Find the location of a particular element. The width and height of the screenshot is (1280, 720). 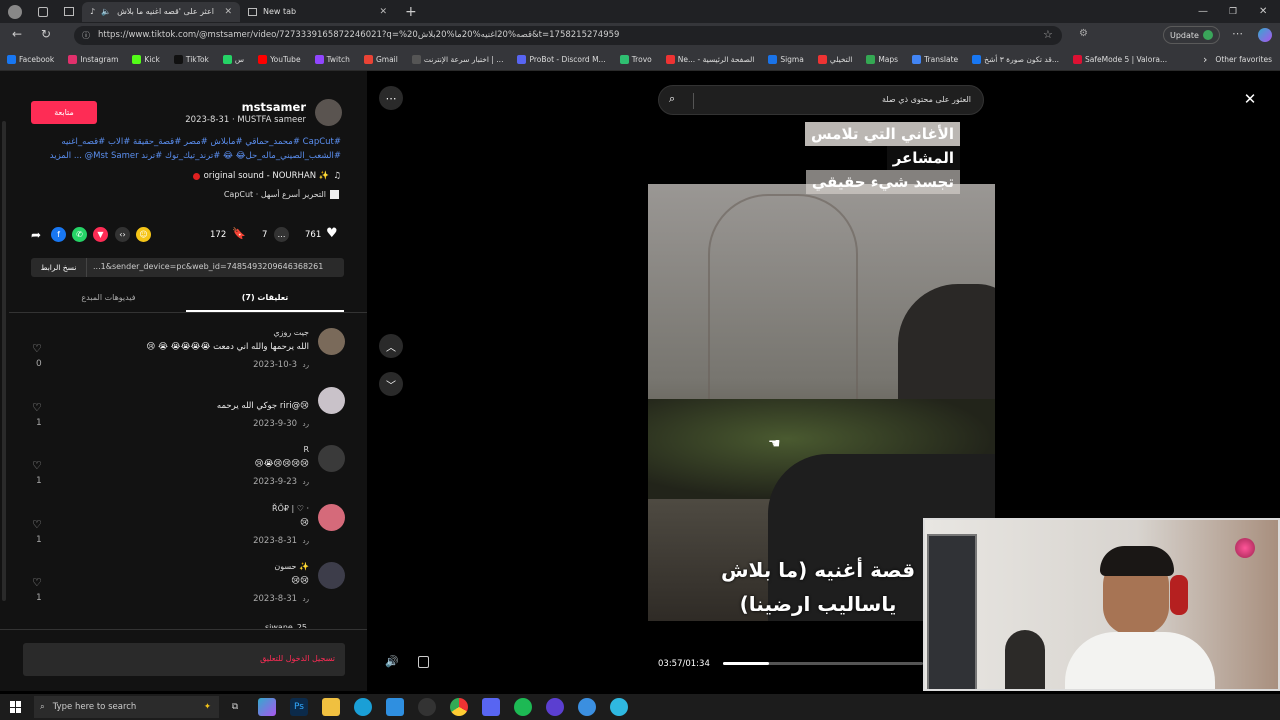

author-avatar is located at coordinates (328, 112).